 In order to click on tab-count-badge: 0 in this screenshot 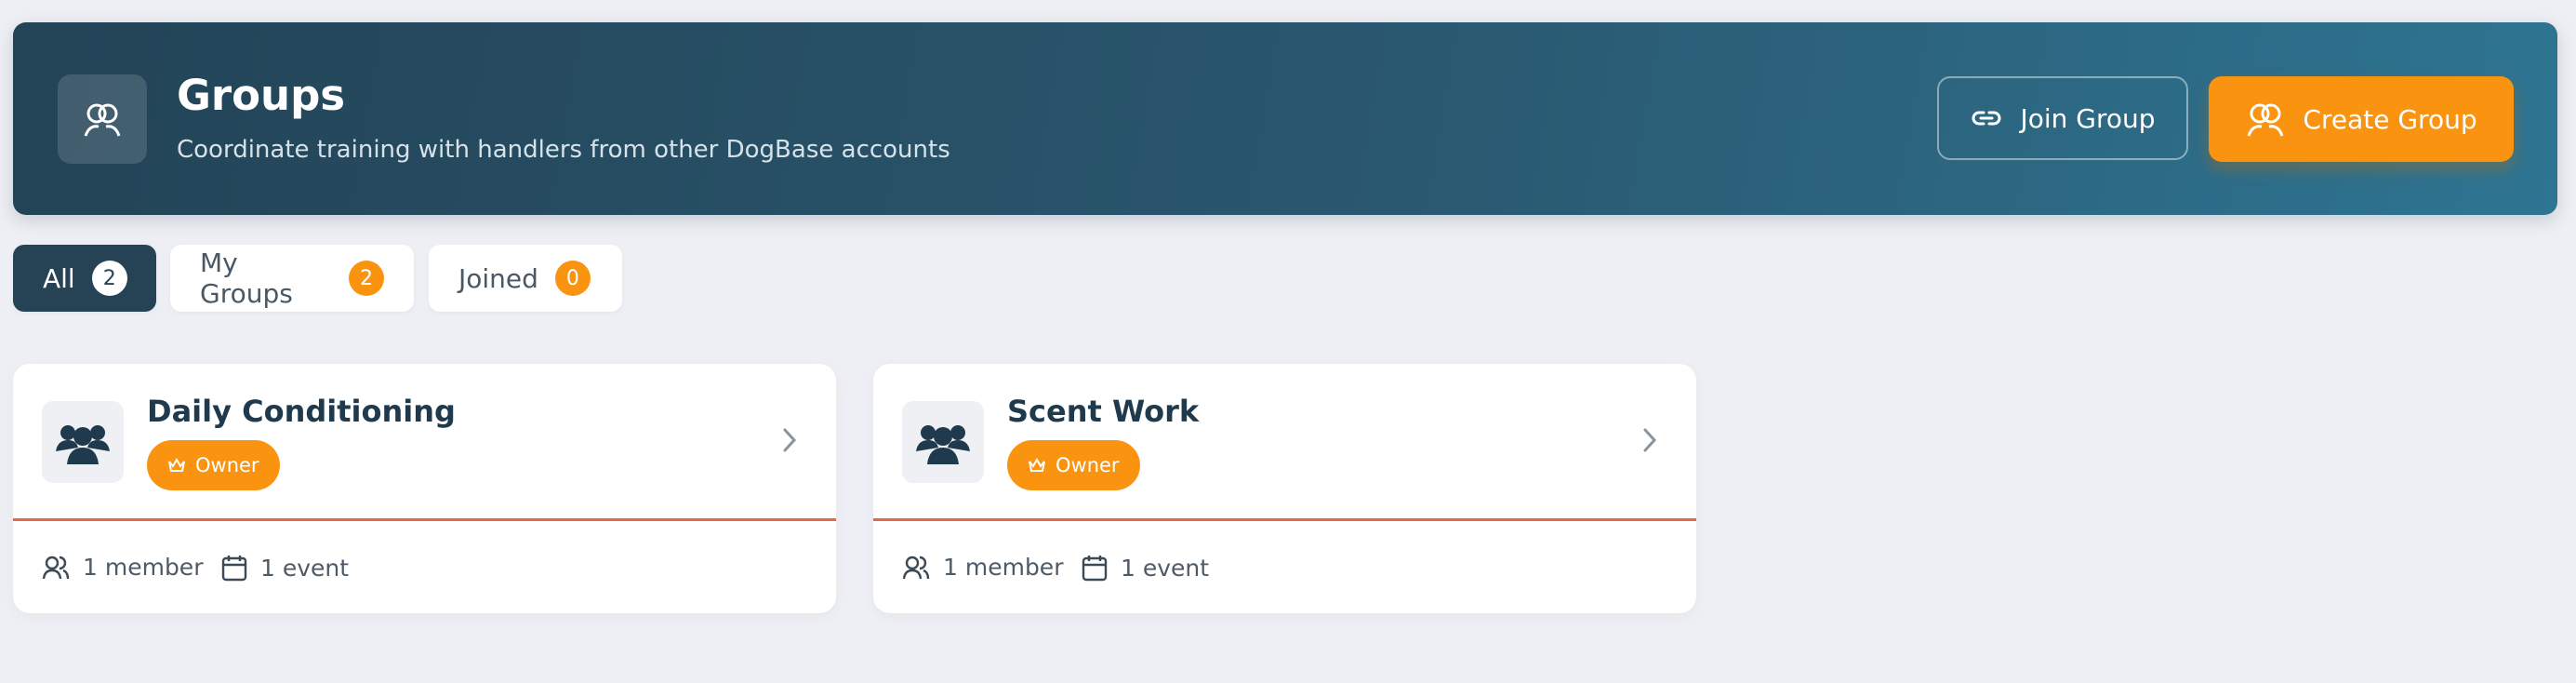, I will do `click(572, 278)`.